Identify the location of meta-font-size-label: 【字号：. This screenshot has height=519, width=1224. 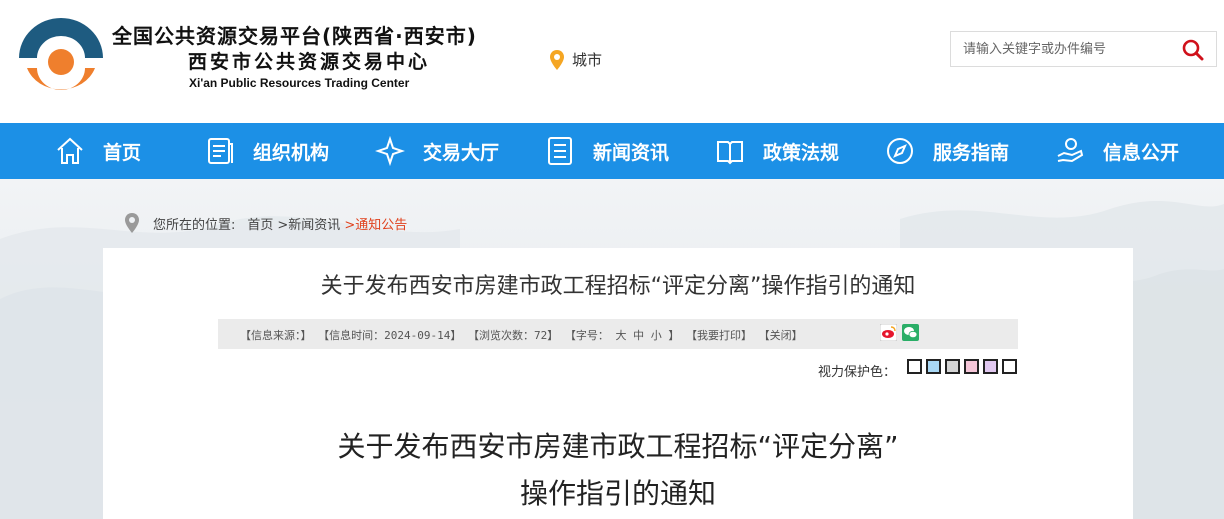
(586, 335).